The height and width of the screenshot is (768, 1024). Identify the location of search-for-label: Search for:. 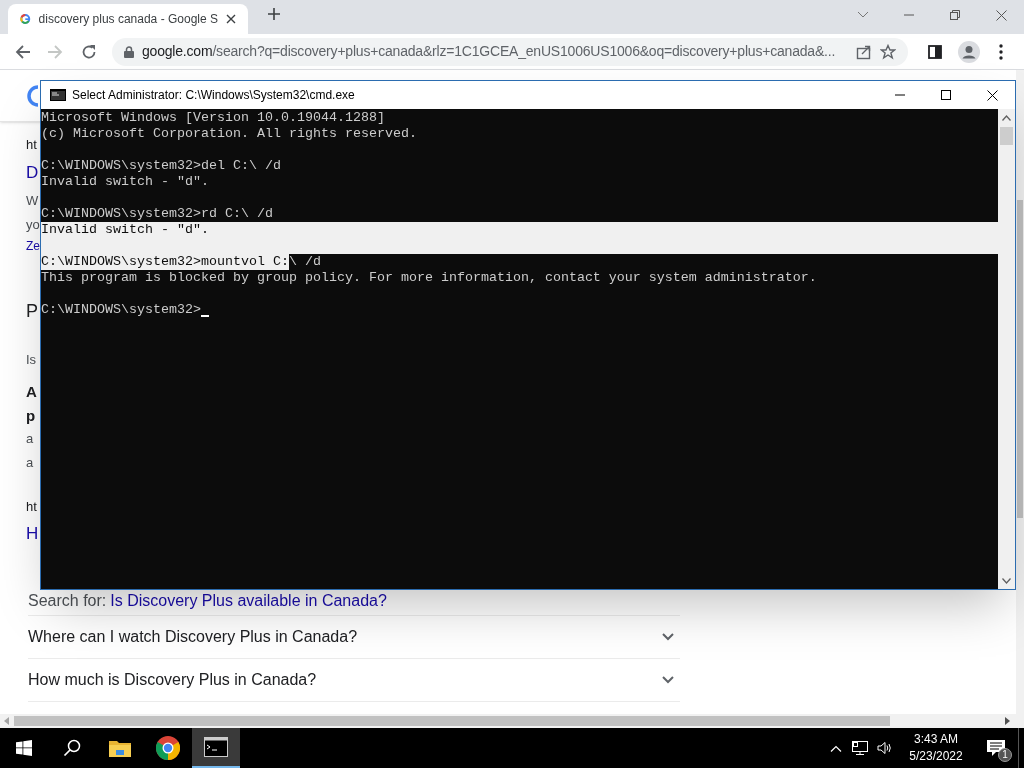
(67, 600).